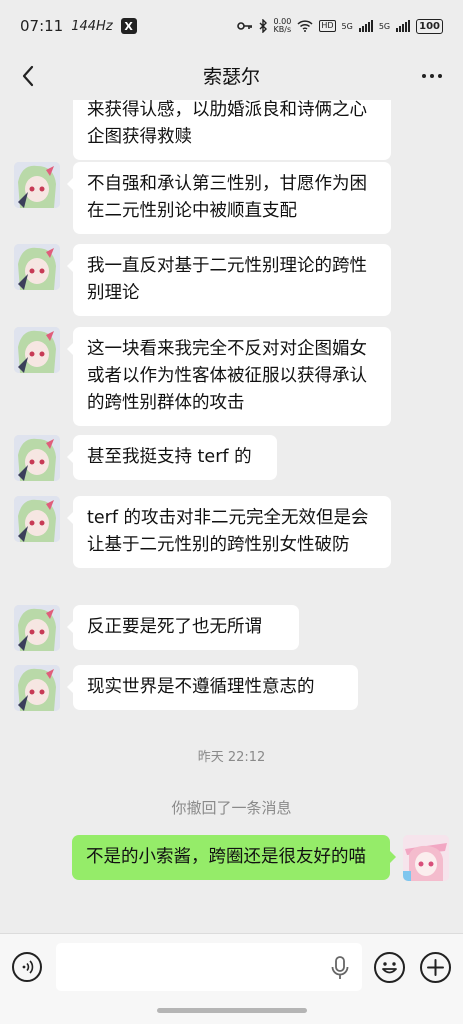 This screenshot has height=1024, width=463. What do you see at coordinates (231, 757) in the screenshot?
I see `message-timestamp: 昨天 22:12` at bounding box center [231, 757].